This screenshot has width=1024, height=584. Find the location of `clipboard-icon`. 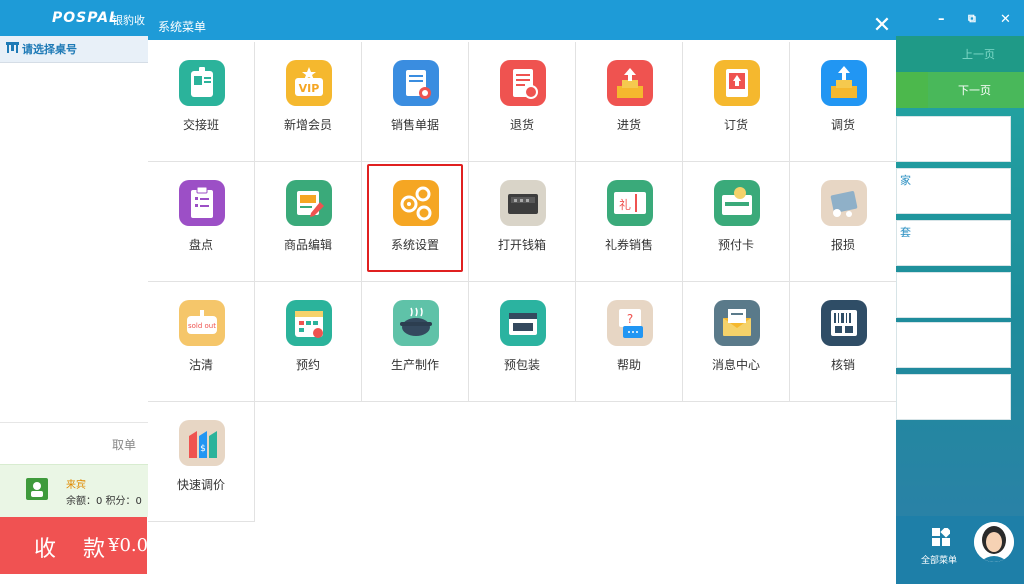

clipboard-icon is located at coordinates (202, 203).